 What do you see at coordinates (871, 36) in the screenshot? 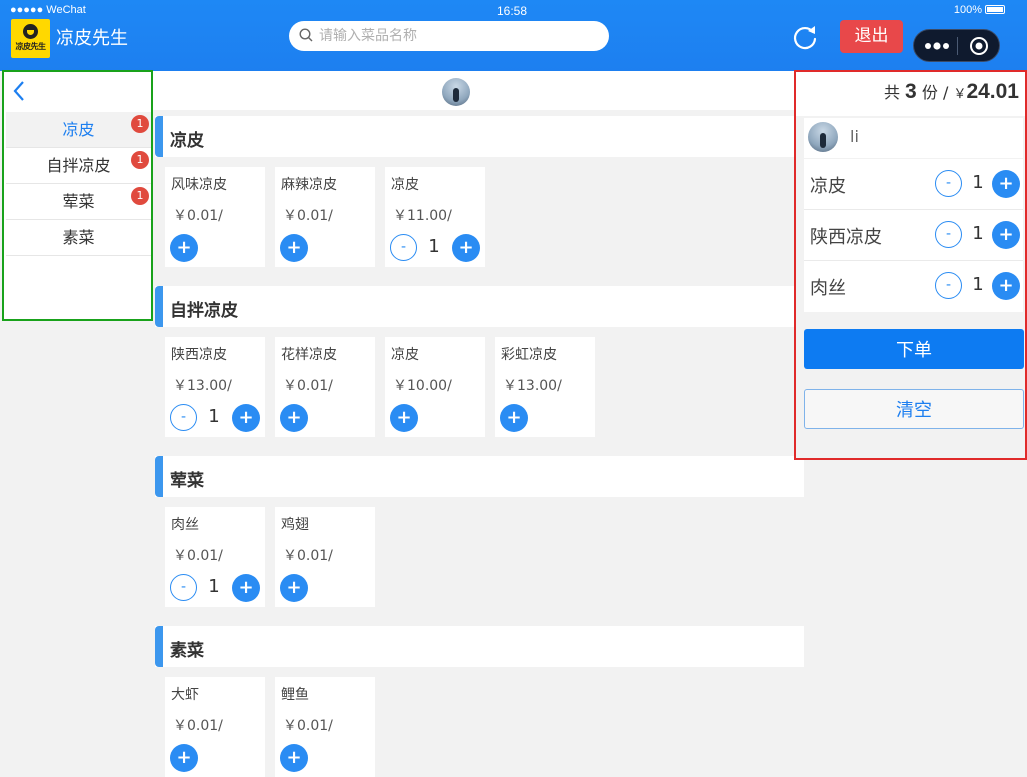
I see `logout-button: 退出` at bounding box center [871, 36].